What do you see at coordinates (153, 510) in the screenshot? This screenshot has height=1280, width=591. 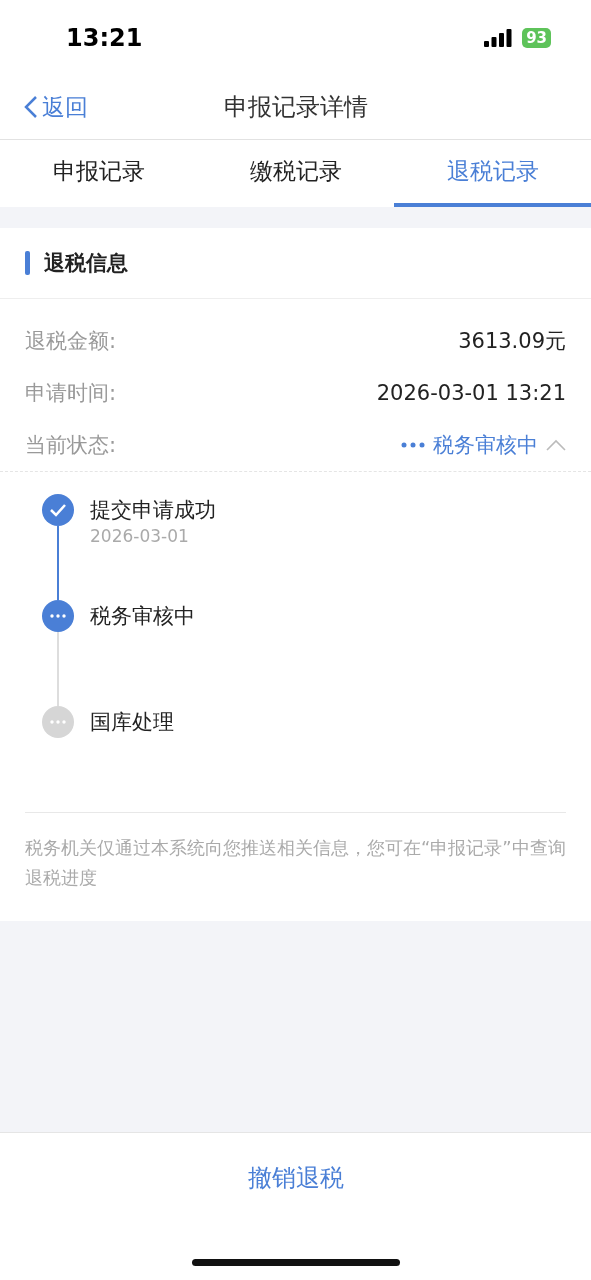 I see `step-title: 提交申请成功` at bounding box center [153, 510].